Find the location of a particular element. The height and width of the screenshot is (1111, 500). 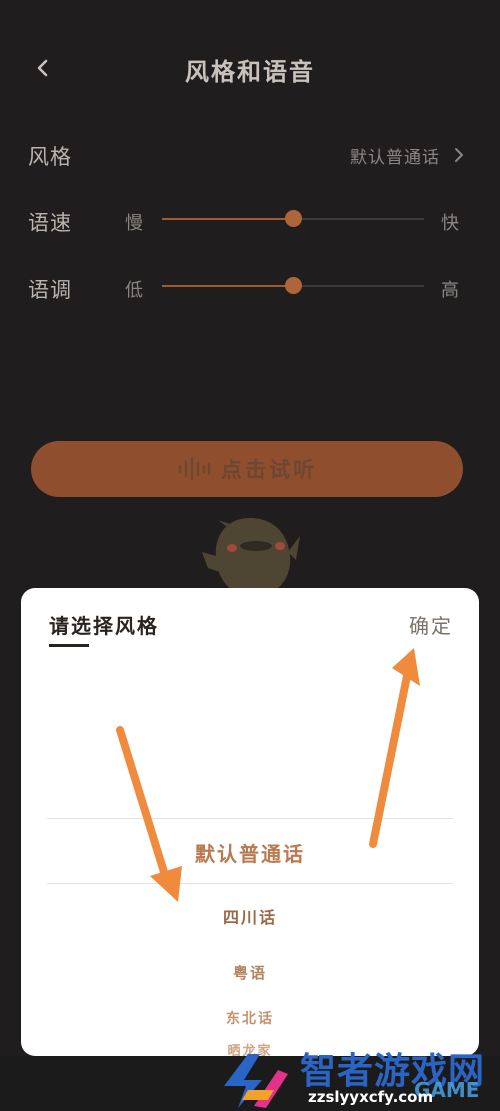

pitch-label: 语调 is located at coordinates (50, 290).